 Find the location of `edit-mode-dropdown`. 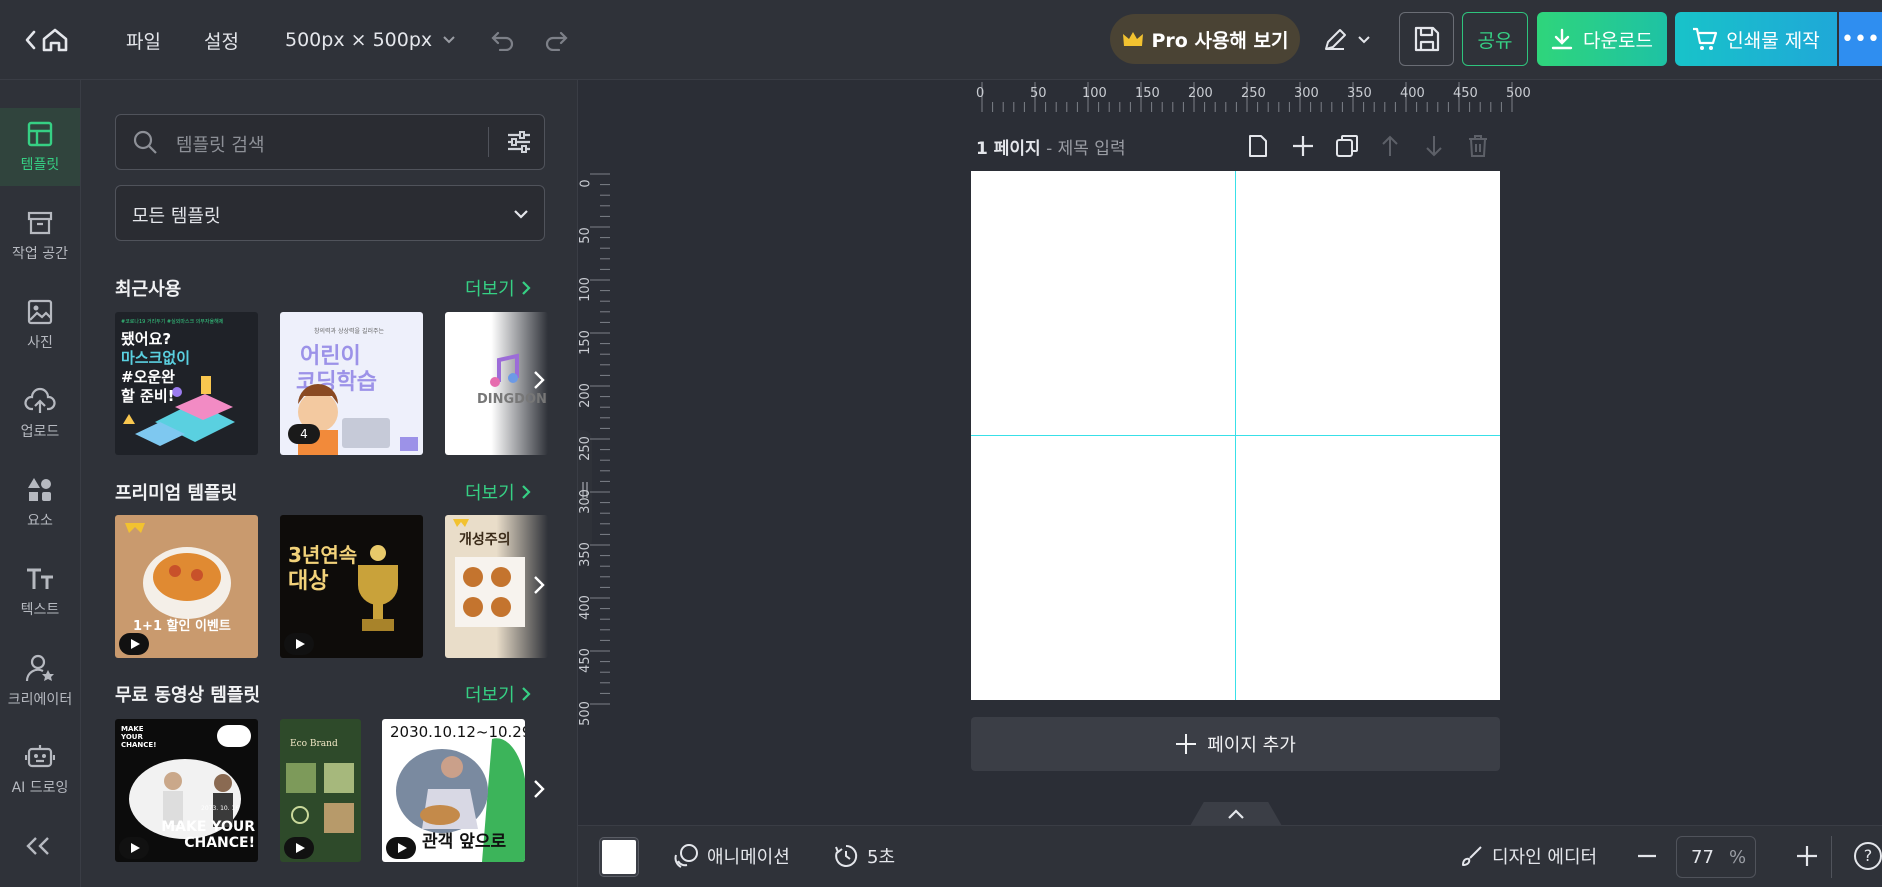

edit-mode-dropdown is located at coordinates (1346, 40).